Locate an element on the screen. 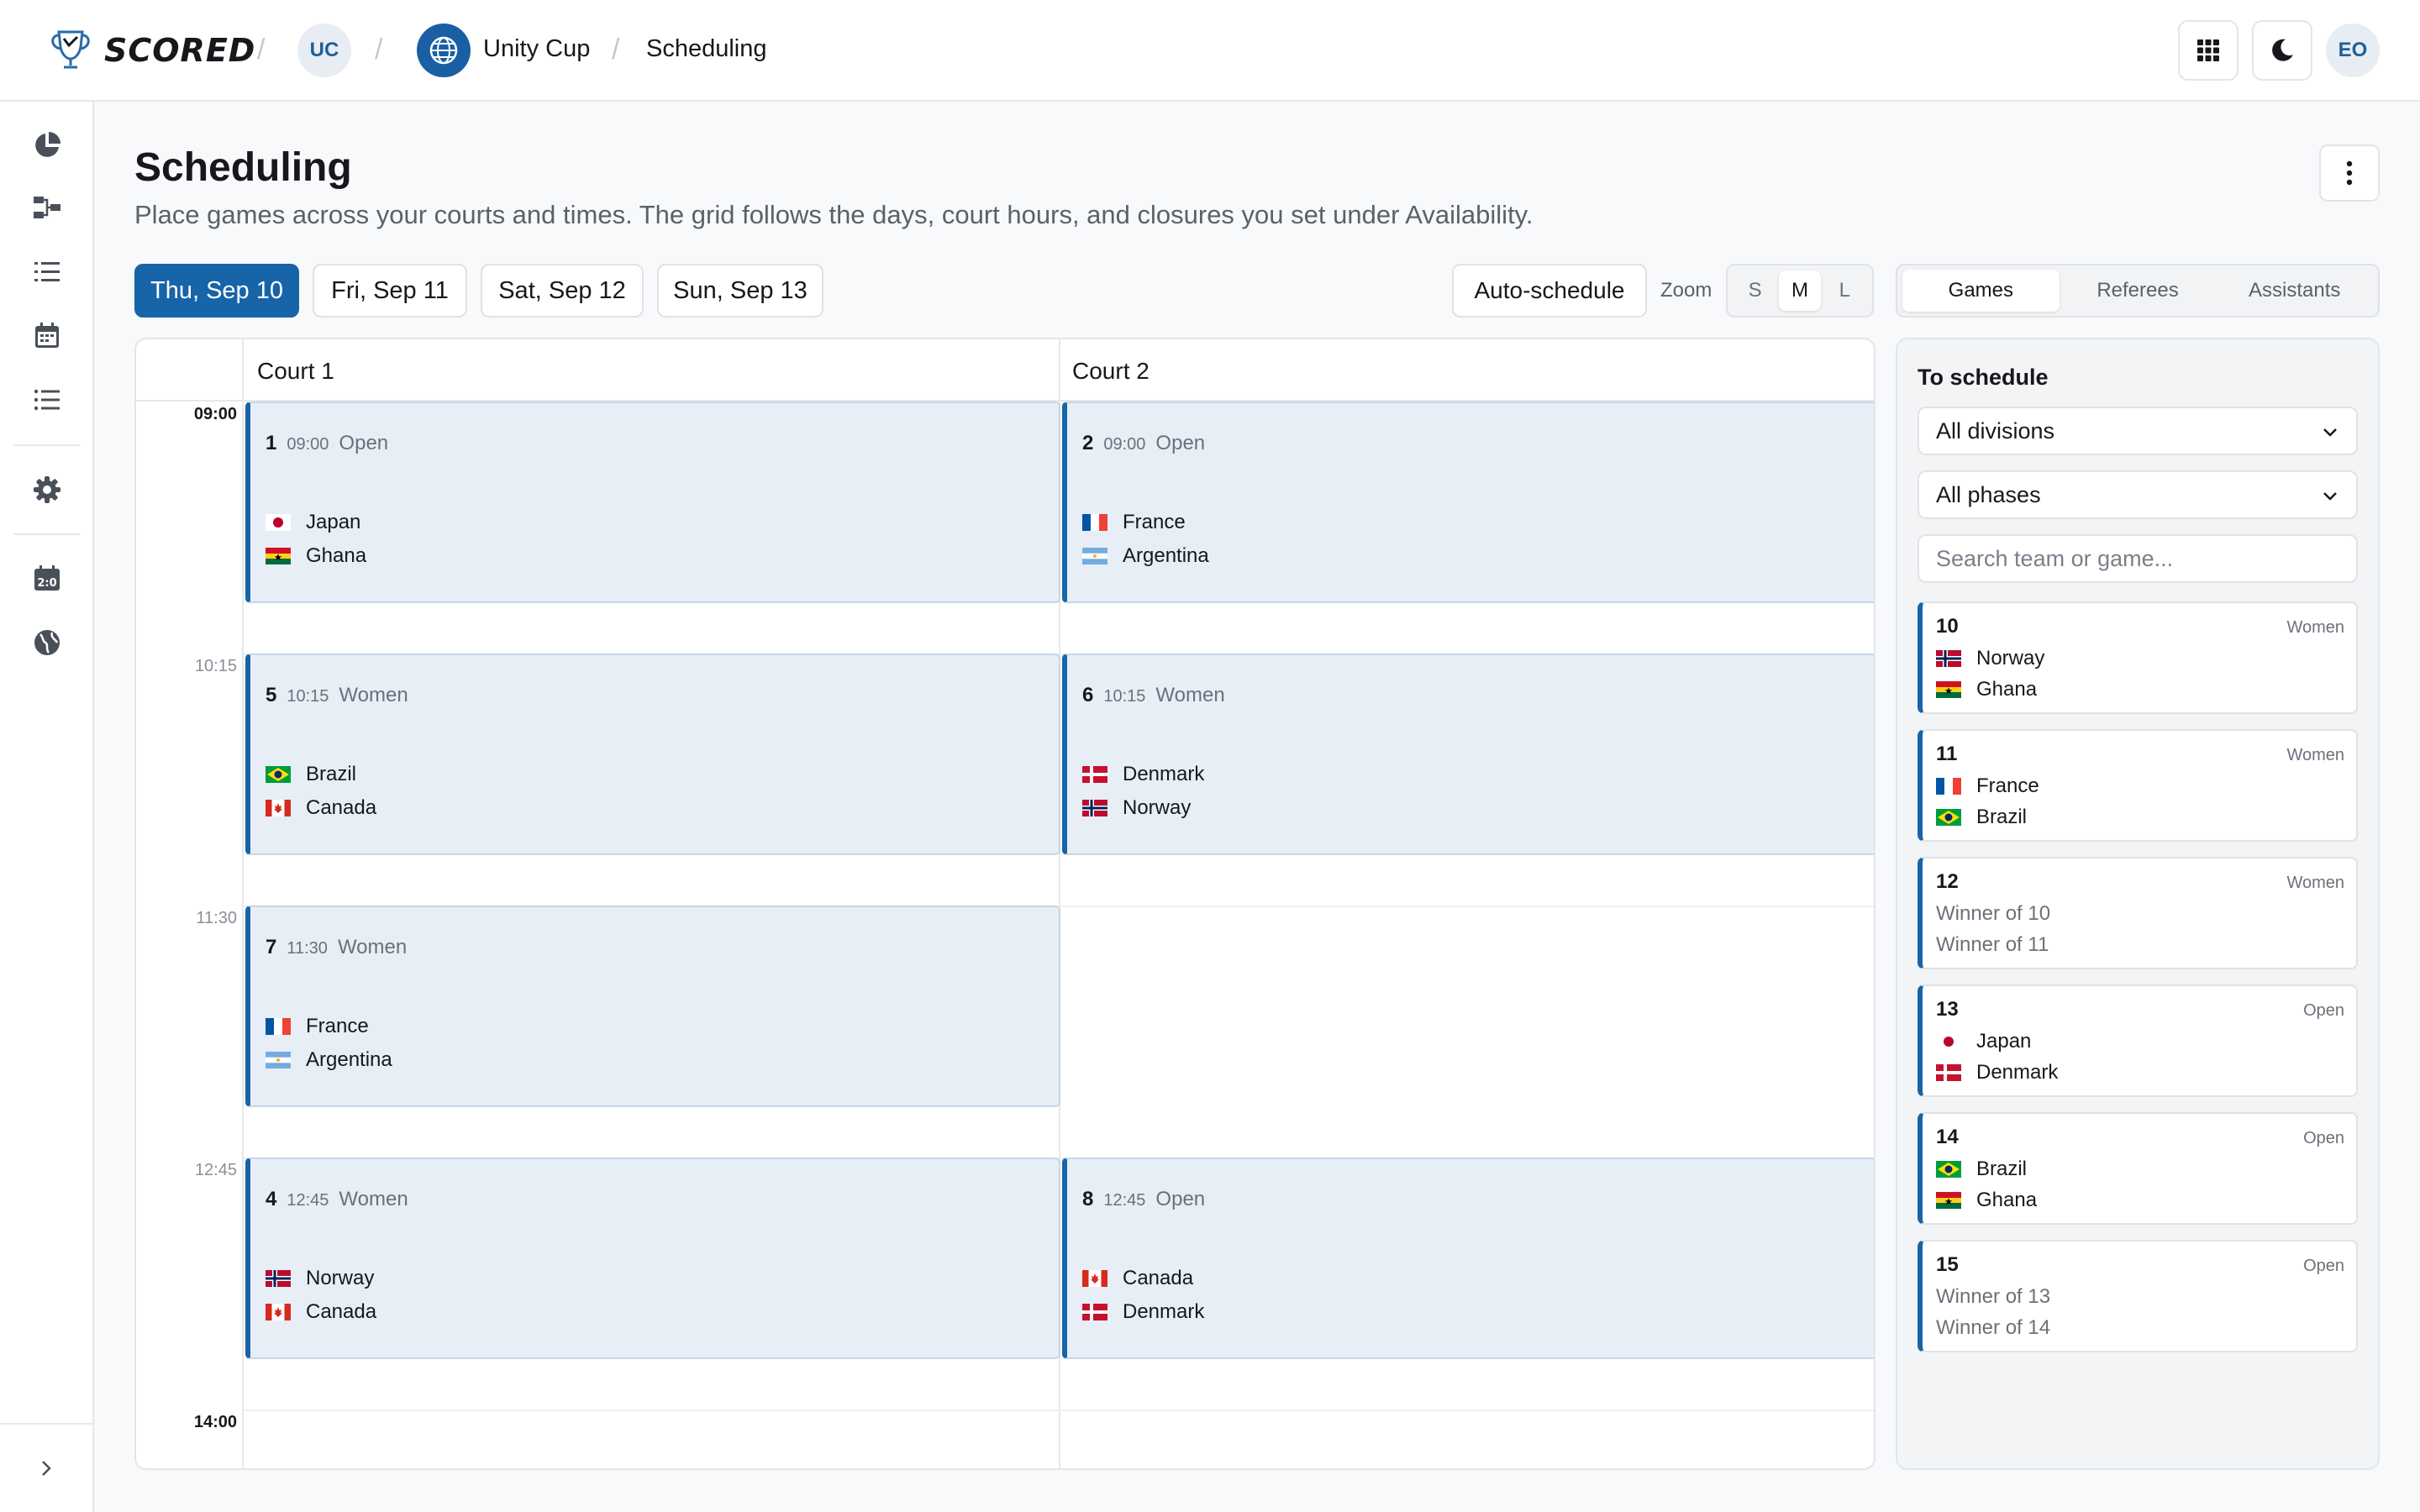 The image size is (2420, 1512). game-time: 12:45 is located at coordinates (1124, 1200).